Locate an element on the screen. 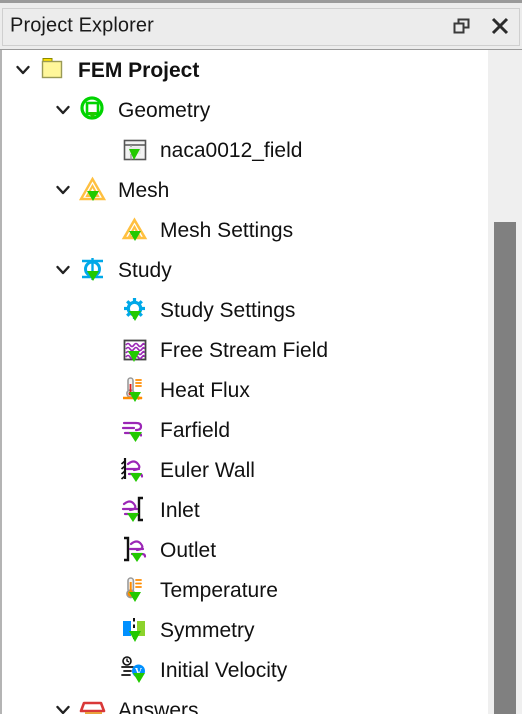 This screenshot has height=714, width=522. panel-titlebar: Project Explorer is located at coordinates (261, 25).